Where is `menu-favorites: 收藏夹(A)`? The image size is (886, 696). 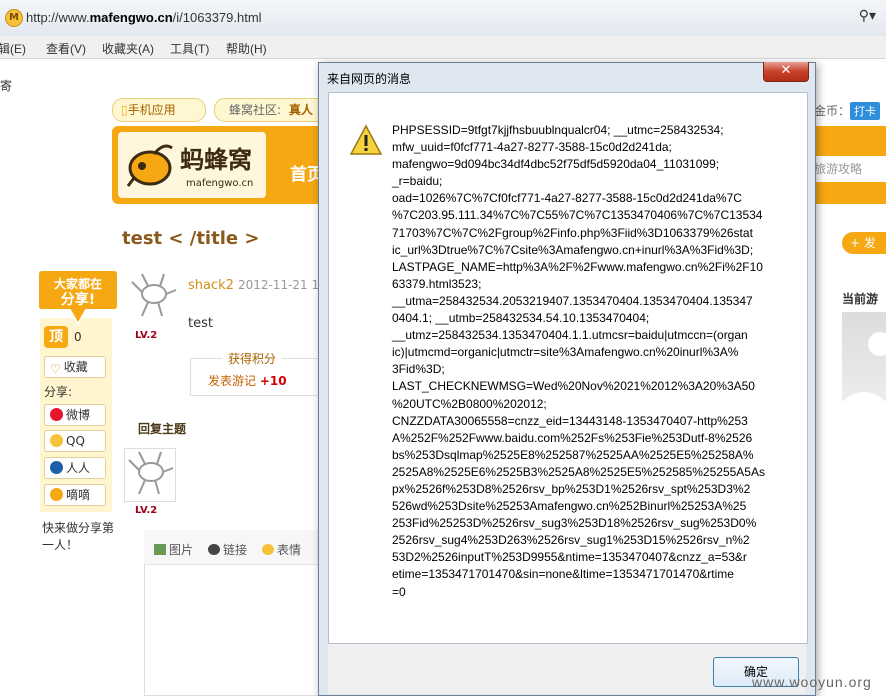
menu-favorites: 收藏夹(A) is located at coordinates (128, 48).